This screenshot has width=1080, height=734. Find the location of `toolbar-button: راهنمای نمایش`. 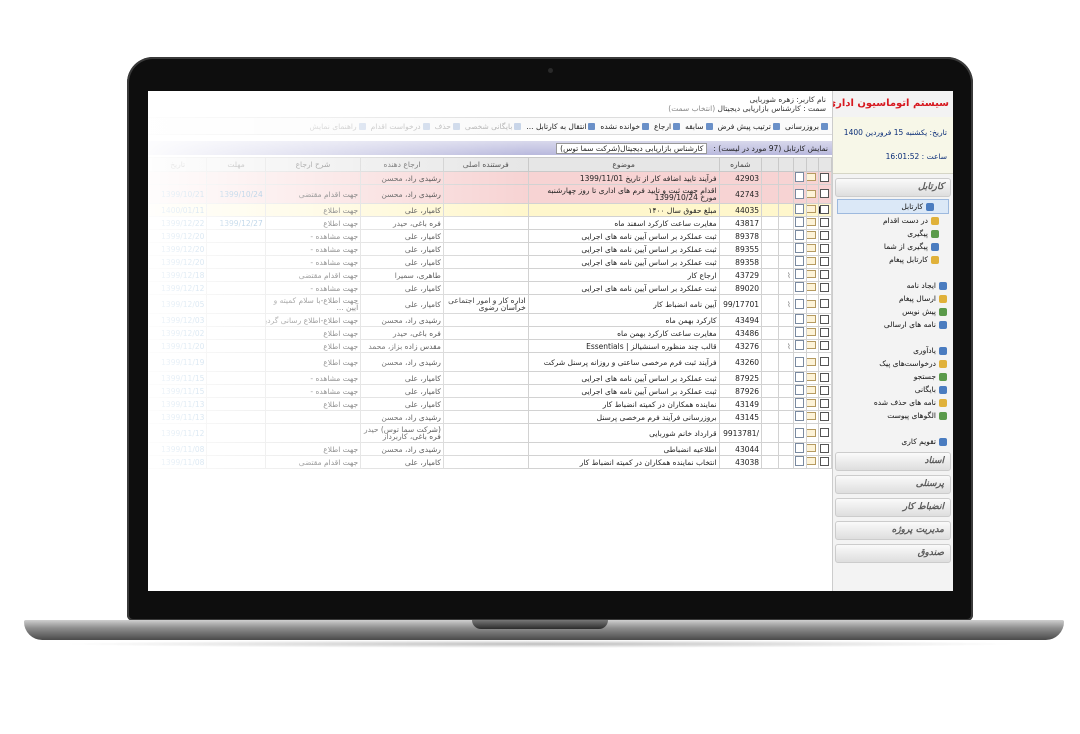

toolbar-button: راهنمای نمایش is located at coordinates (337, 126).